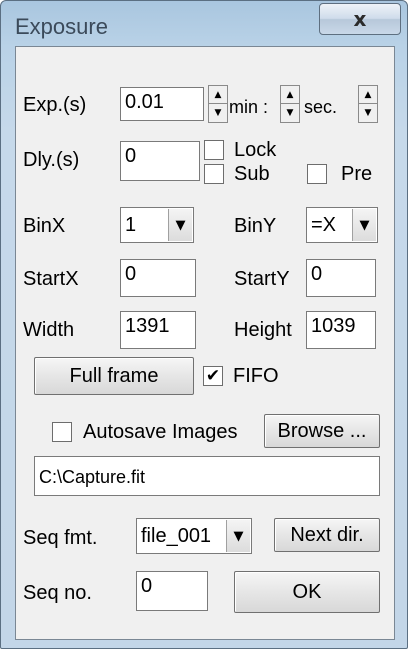  Describe the element at coordinates (256, 376) in the screenshot. I see `fifo-label: FIFO` at that location.